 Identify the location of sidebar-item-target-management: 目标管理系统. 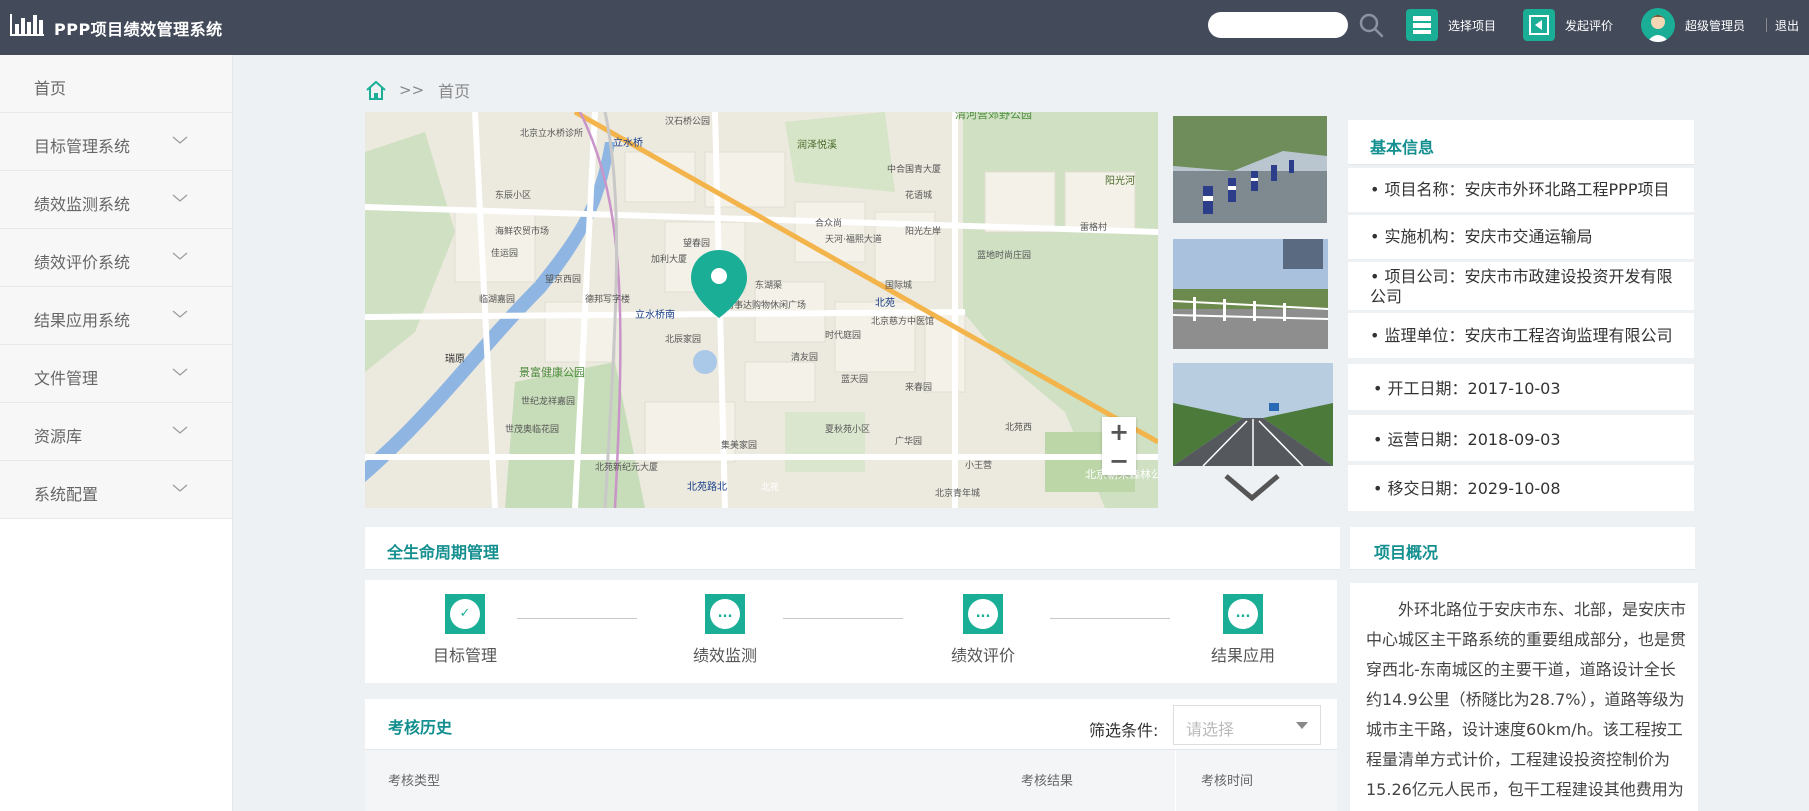
(116, 142).